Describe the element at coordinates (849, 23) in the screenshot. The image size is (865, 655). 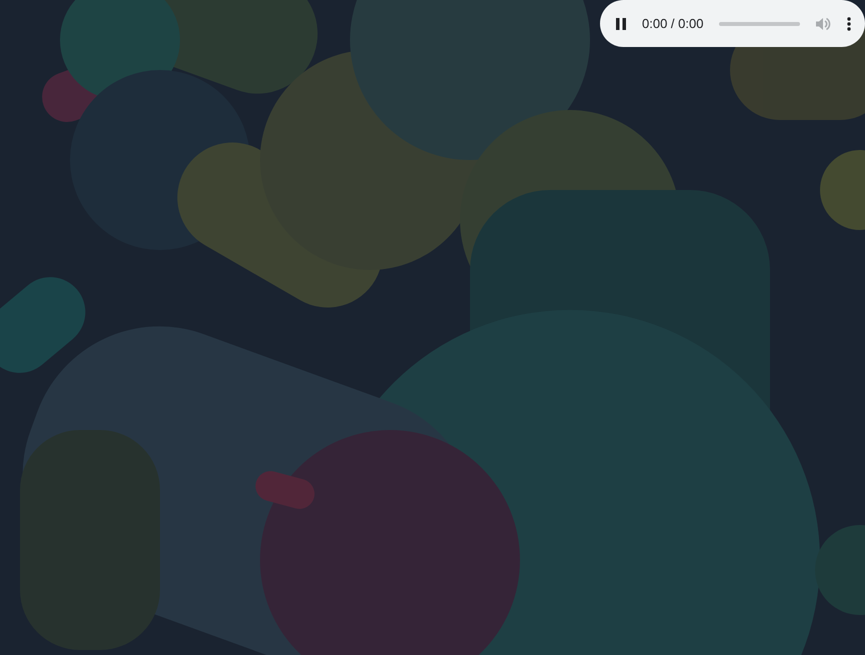
I see `more-options-icon` at that location.